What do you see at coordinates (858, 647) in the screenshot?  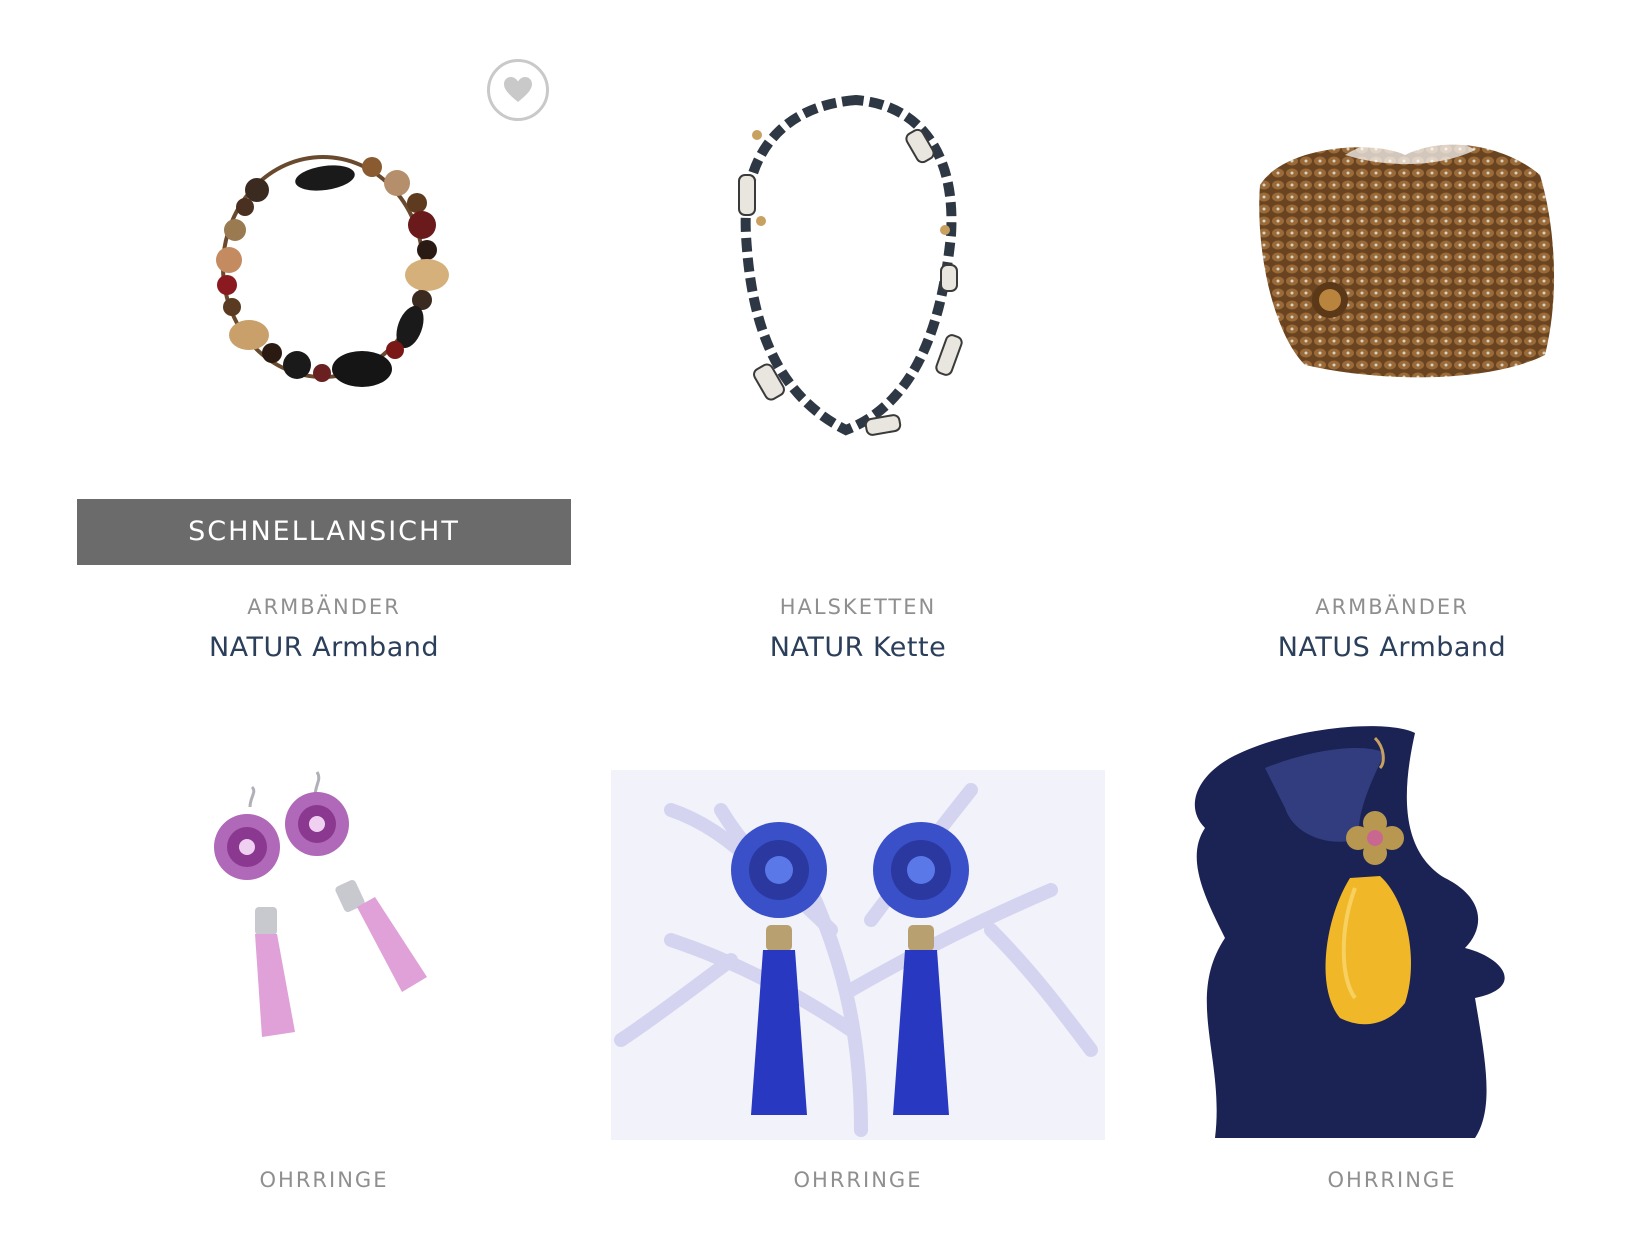 I see `product-title: NATUR Kette` at bounding box center [858, 647].